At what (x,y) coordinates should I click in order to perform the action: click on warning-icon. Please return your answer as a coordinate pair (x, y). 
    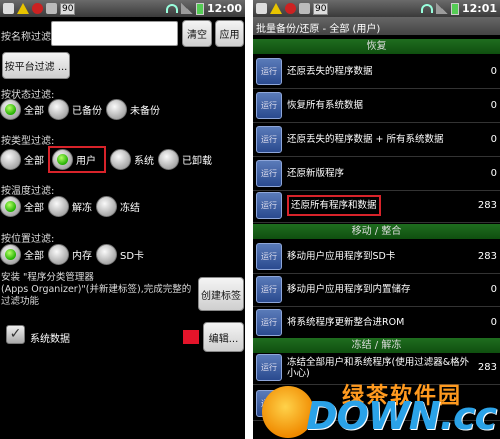
    Looking at the image, I should click on (276, 8).